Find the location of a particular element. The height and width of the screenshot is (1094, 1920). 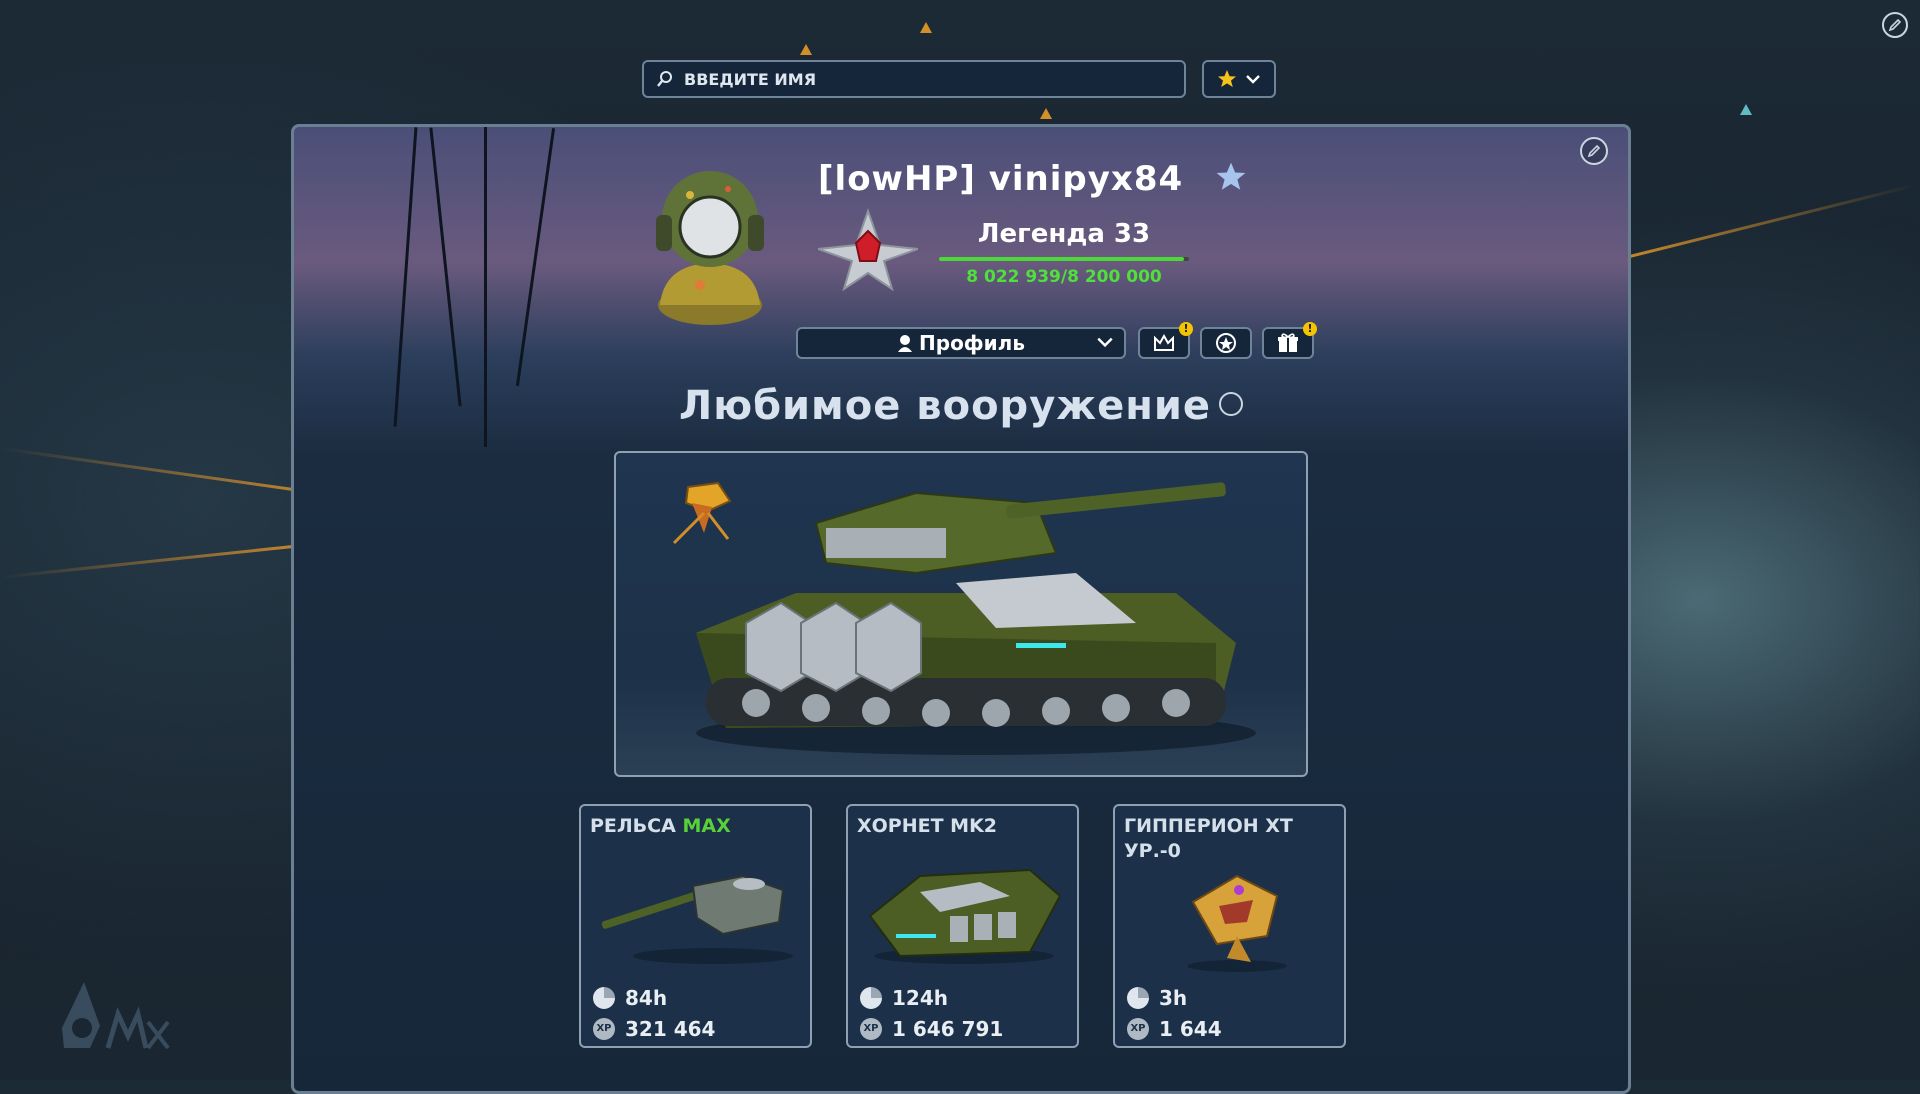

favorites-dropdown is located at coordinates (1239, 79).